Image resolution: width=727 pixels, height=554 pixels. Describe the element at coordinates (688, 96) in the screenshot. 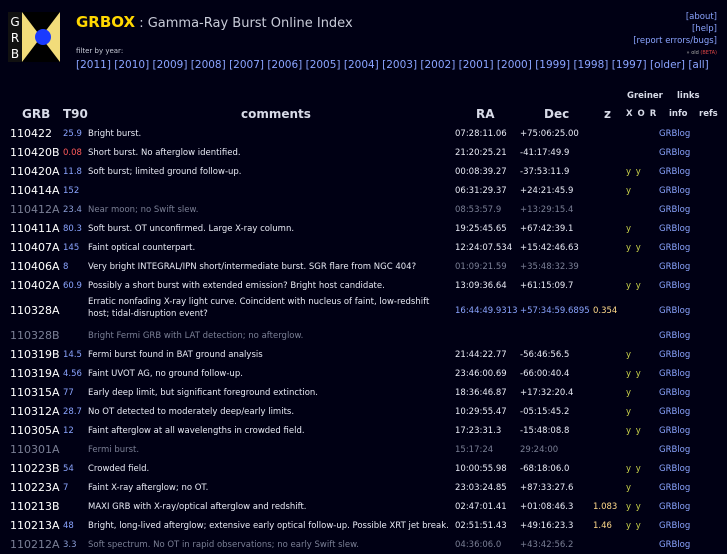

I see `col-links: links` at that location.